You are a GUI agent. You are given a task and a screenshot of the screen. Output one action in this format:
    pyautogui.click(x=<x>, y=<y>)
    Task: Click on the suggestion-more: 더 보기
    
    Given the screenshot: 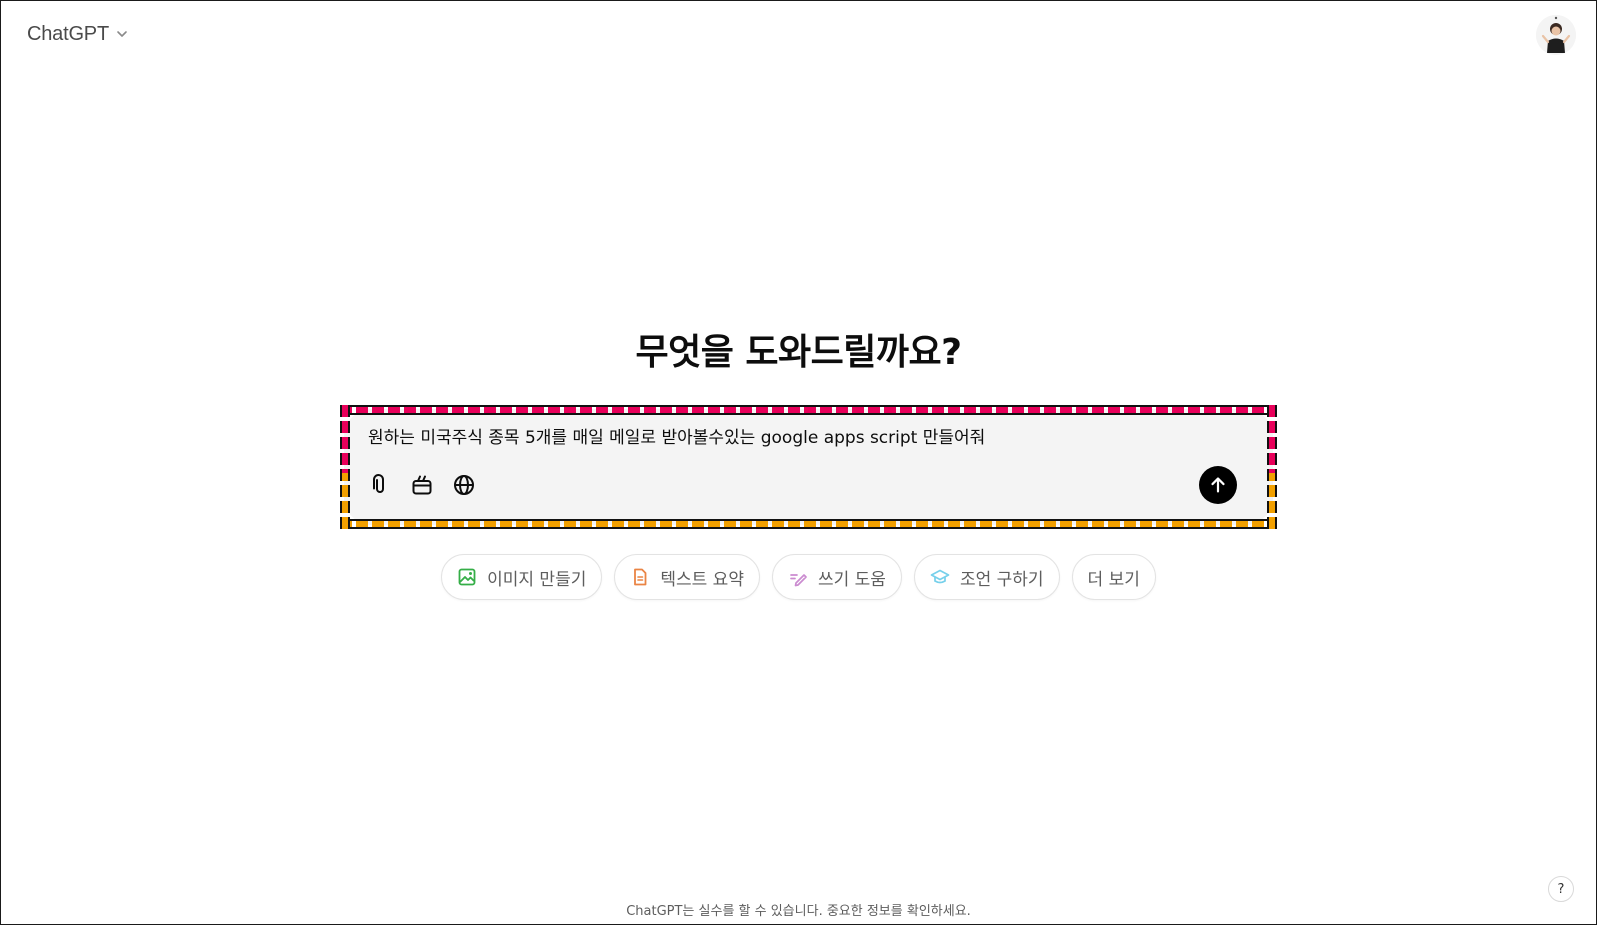 What is the action you would take?
    pyautogui.click(x=1113, y=577)
    